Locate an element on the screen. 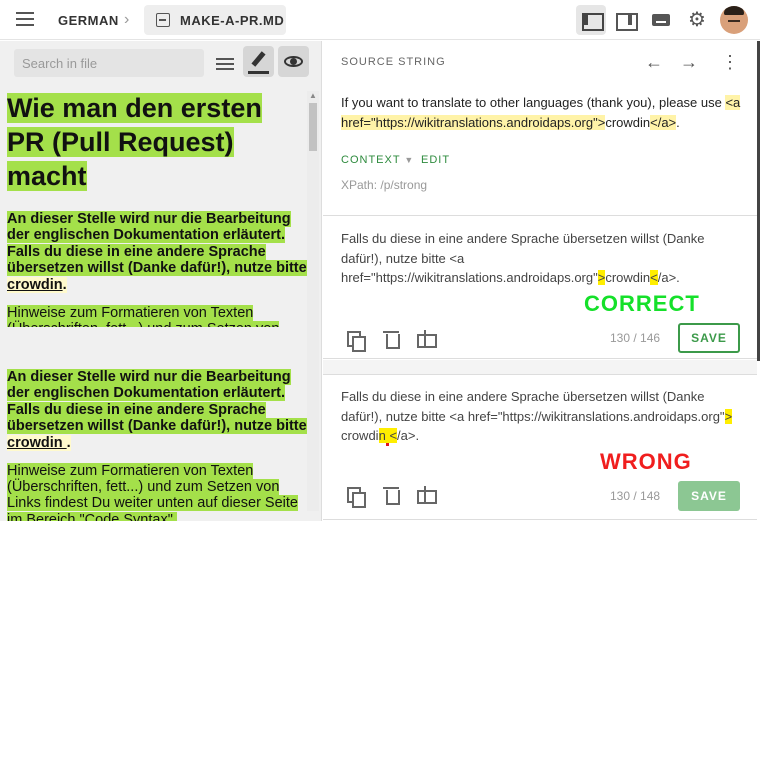 The height and width of the screenshot is (760, 760). menu-icon is located at coordinates (25, 20).